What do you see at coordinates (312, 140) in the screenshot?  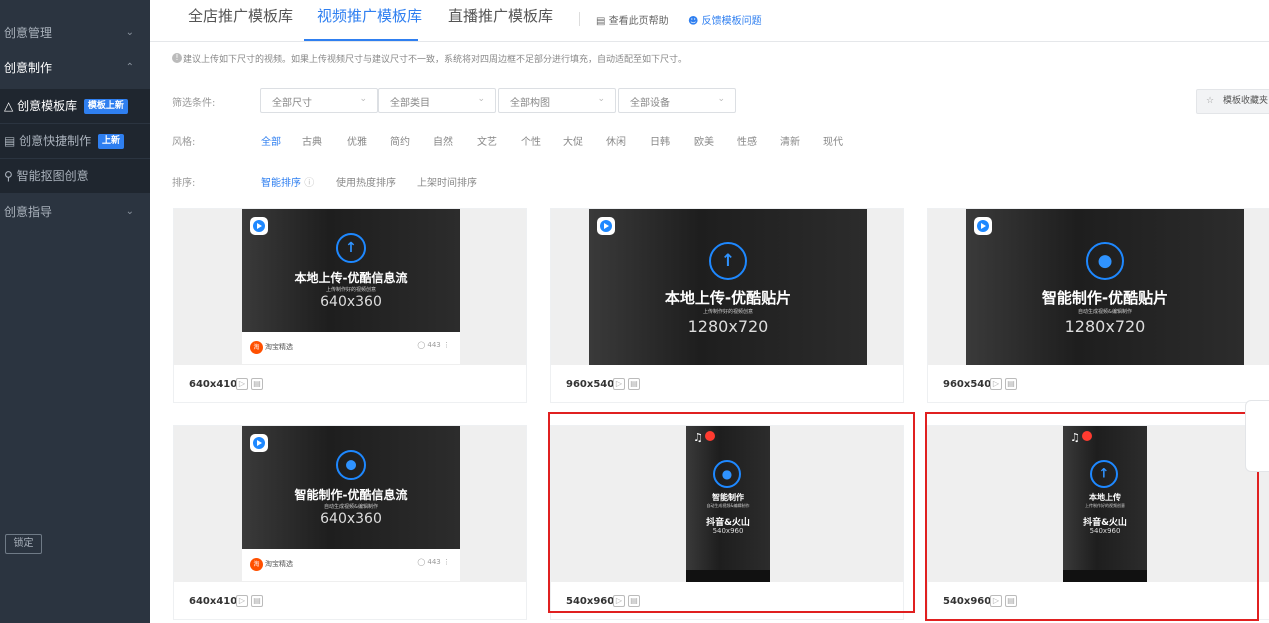 I see `style-option: 古典` at bounding box center [312, 140].